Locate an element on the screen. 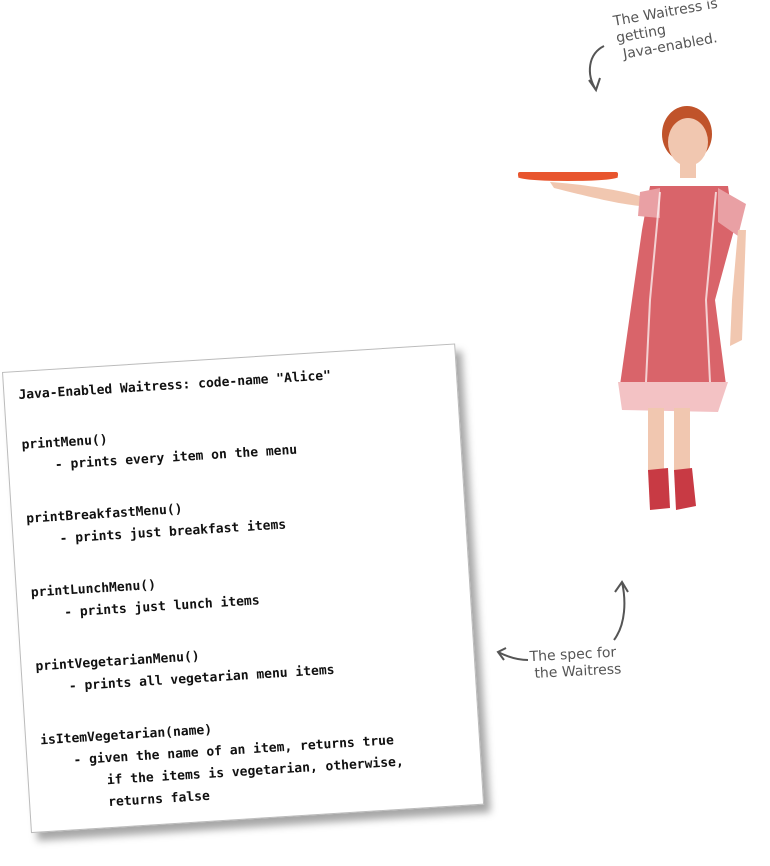 This screenshot has width=770, height=866. curved-arrow-left-icon is located at coordinates (512, 654).